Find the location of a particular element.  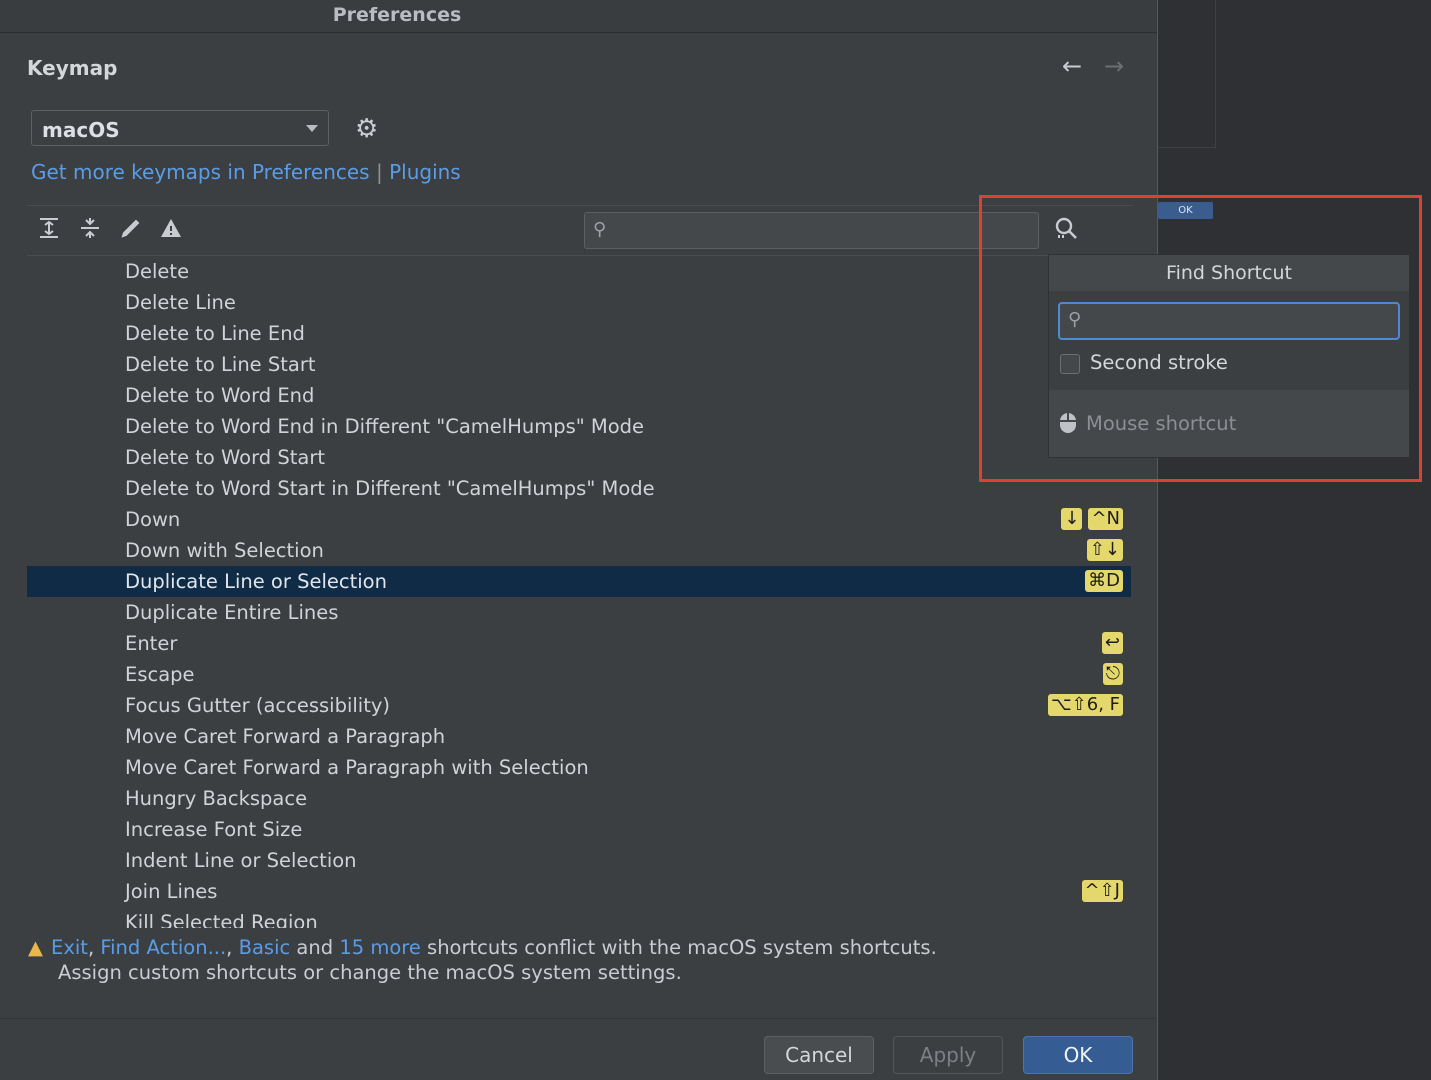

shortcut-badges: ⌘D is located at coordinates (1104, 581).